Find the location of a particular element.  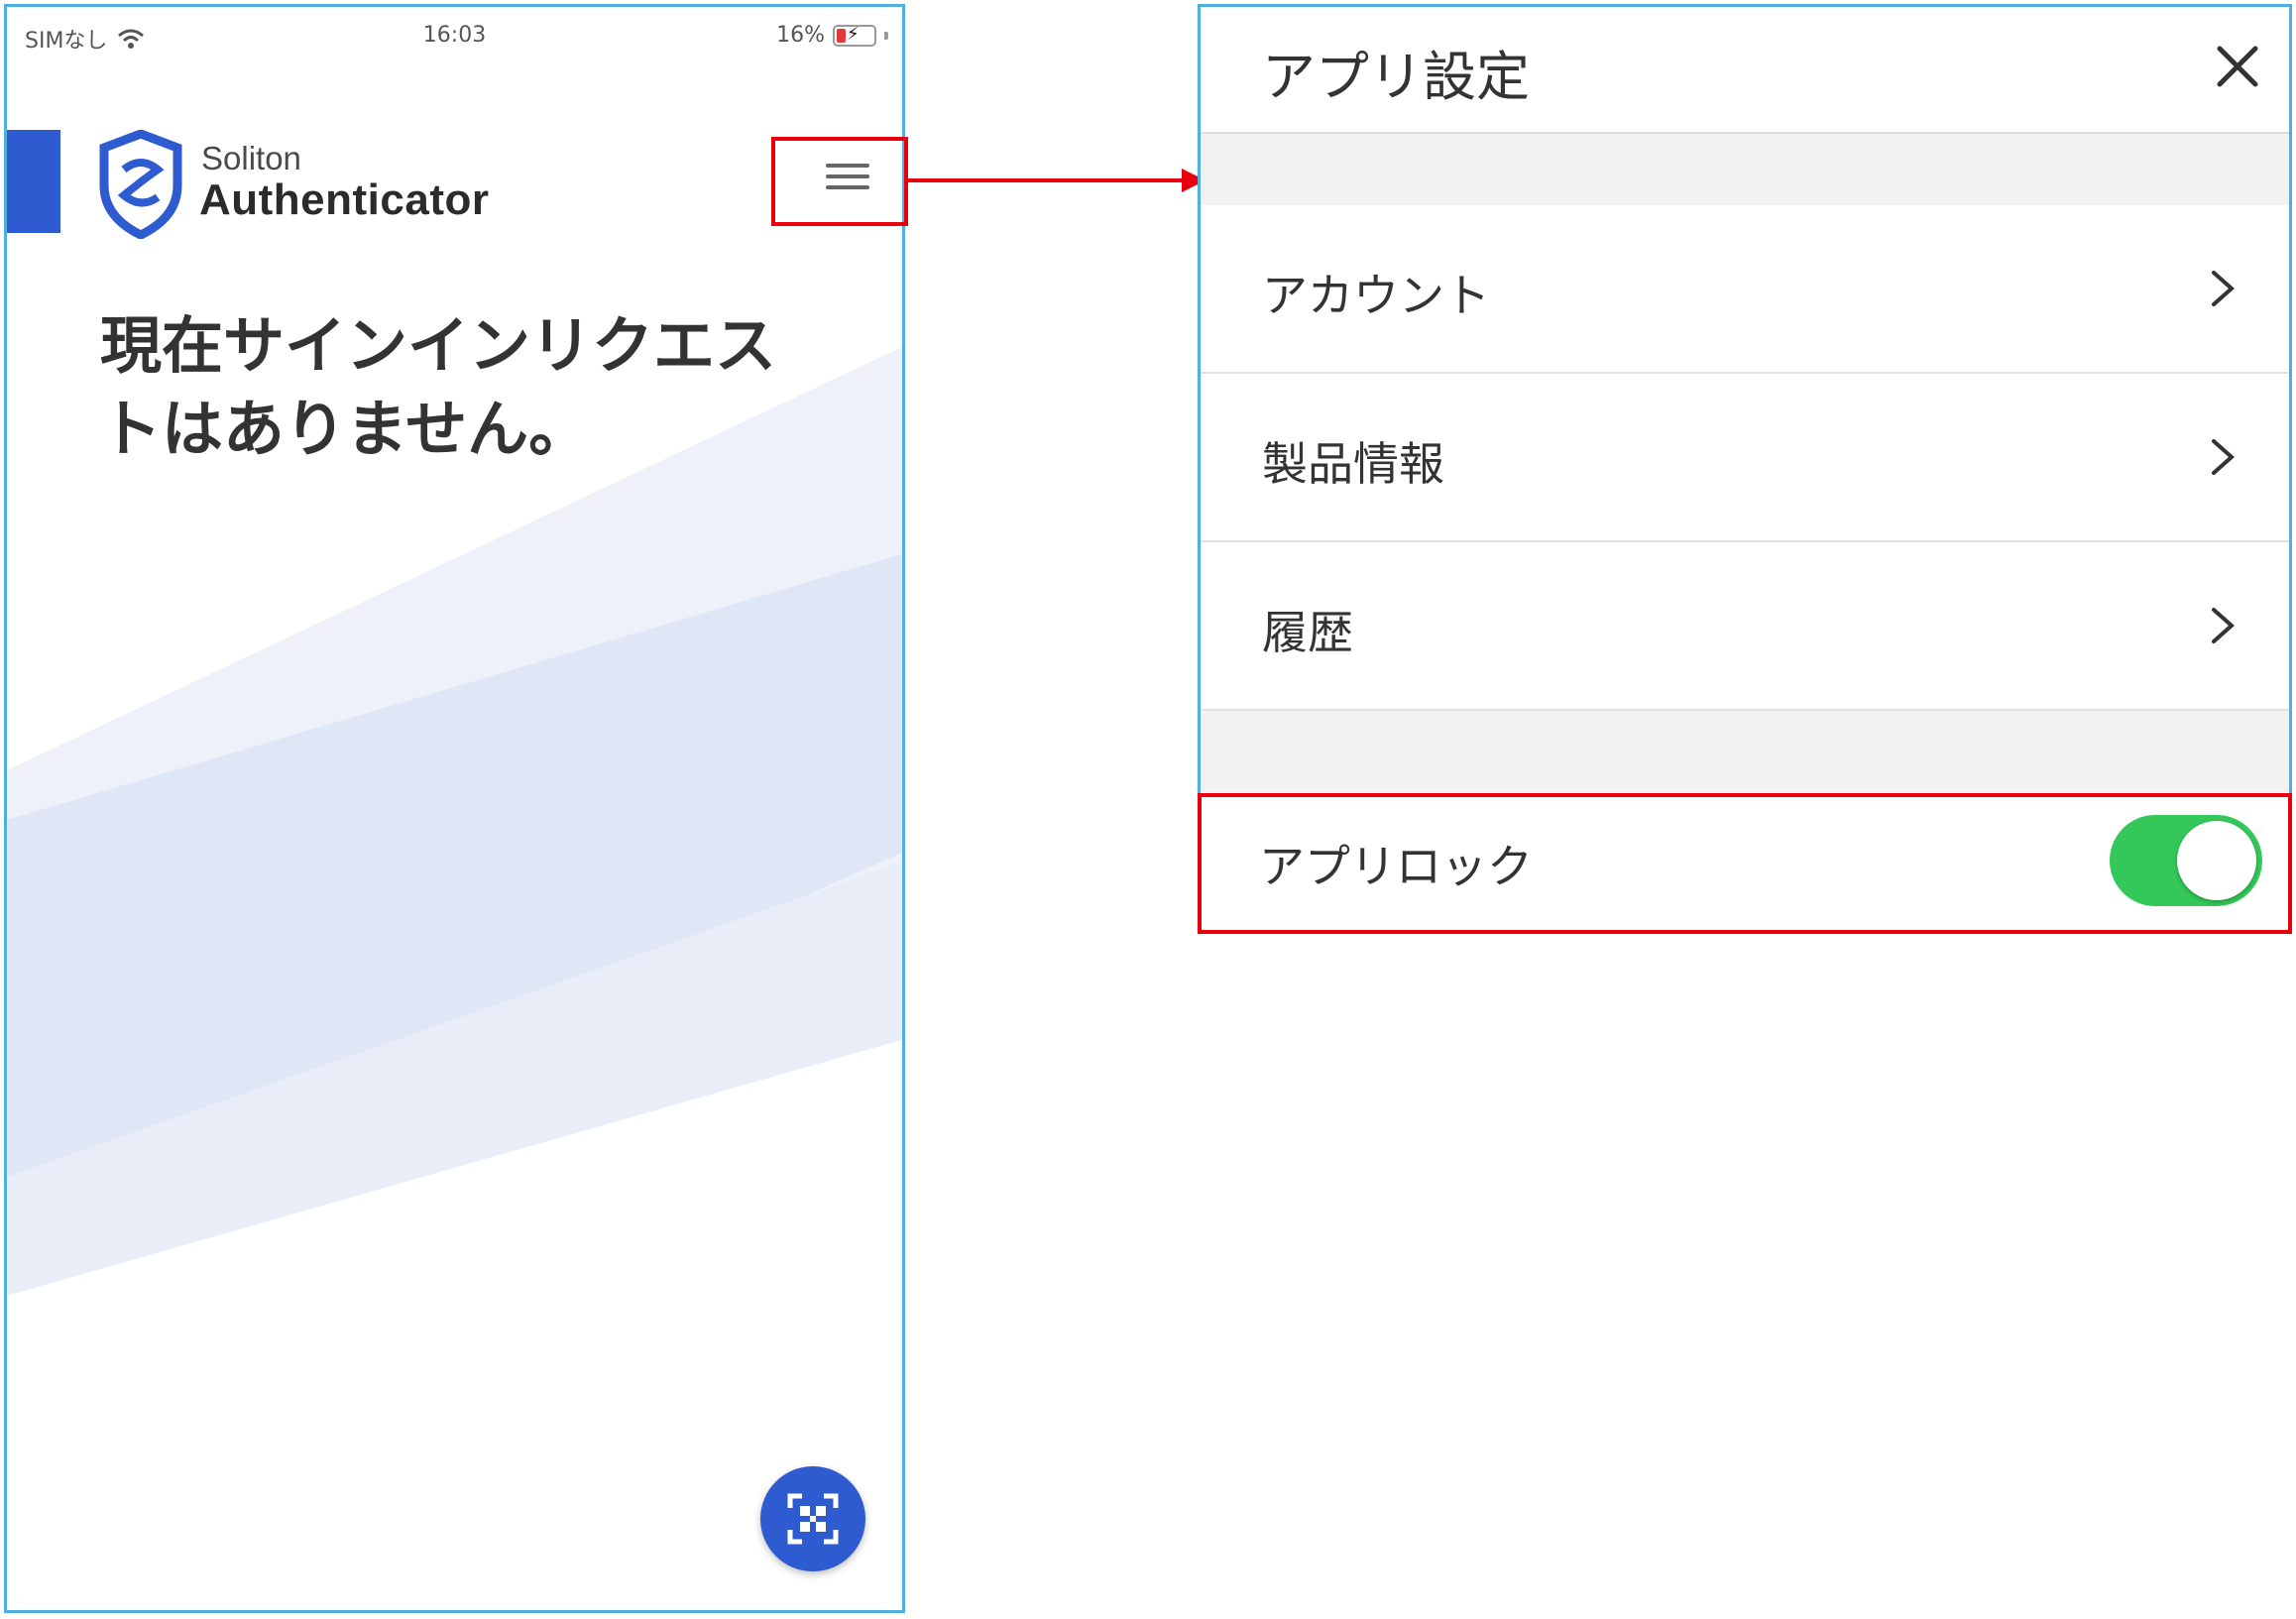

status-time: 16:03 is located at coordinates (455, 35).